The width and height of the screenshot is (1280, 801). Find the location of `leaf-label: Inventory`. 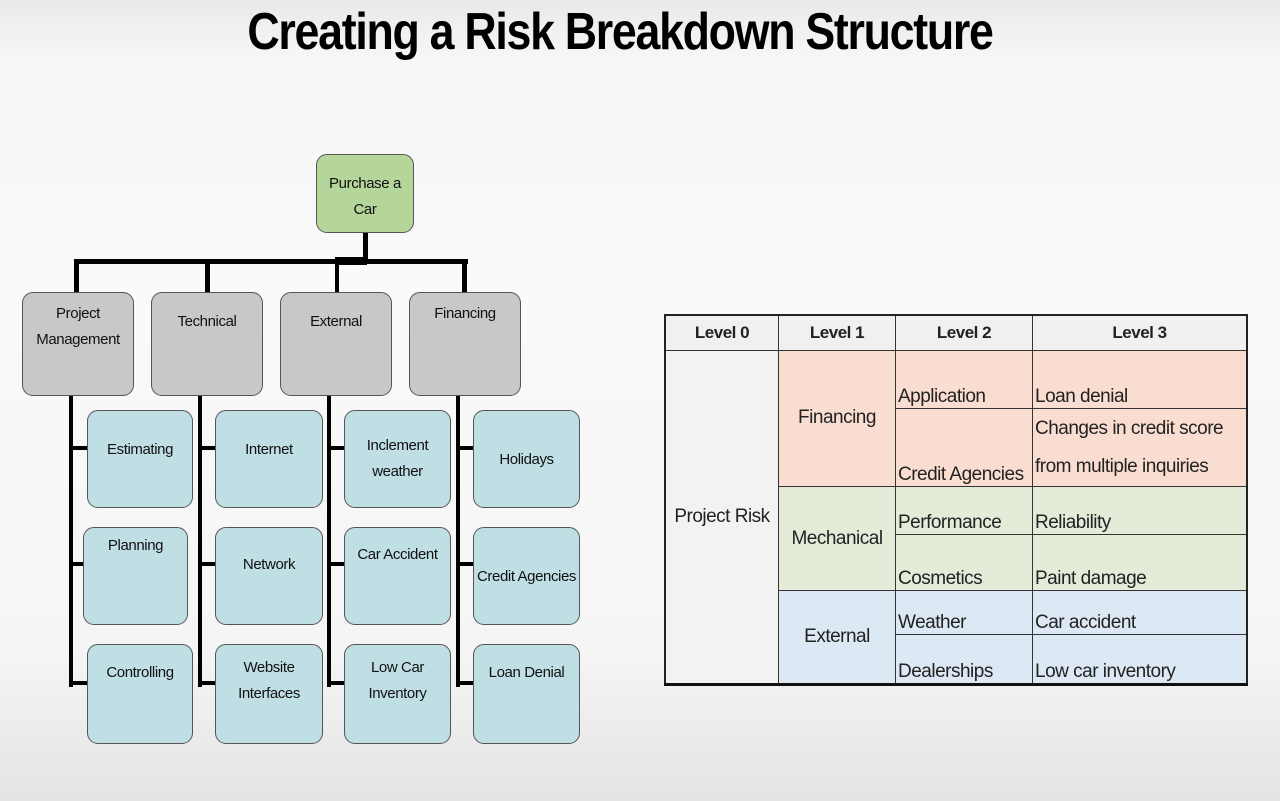

leaf-label: Inventory is located at coordinates (397, 693).